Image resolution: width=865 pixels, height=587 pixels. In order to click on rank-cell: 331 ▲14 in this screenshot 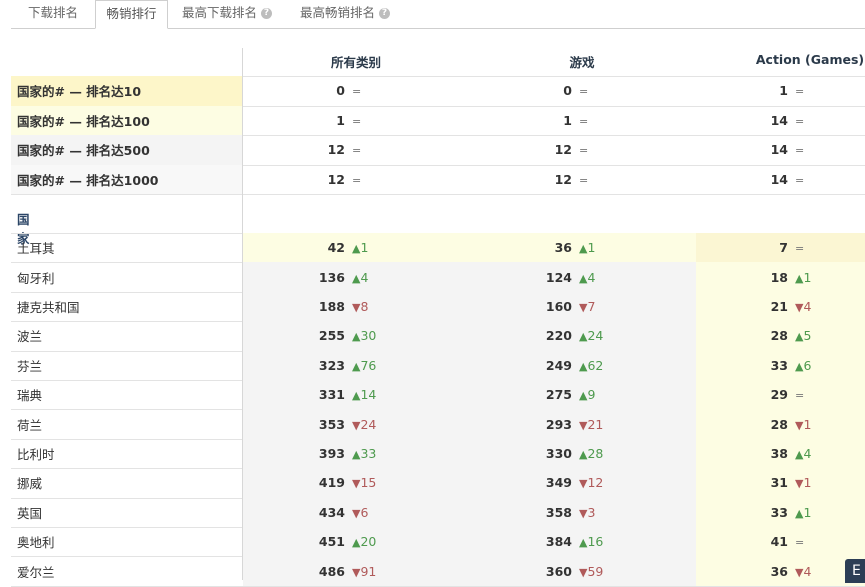, I will do `click(345, 394)`.